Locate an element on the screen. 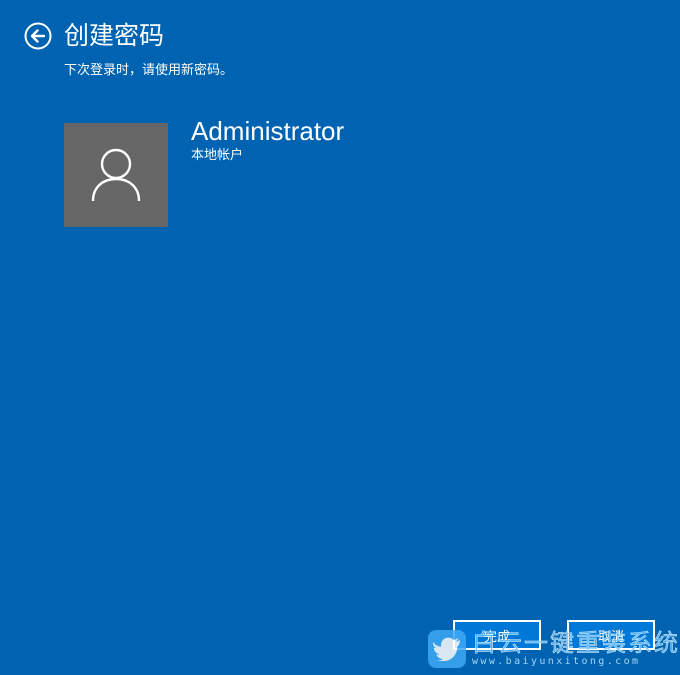 This screenshot has width=680, height=675. user-icon is located at coordinates (116, 175).